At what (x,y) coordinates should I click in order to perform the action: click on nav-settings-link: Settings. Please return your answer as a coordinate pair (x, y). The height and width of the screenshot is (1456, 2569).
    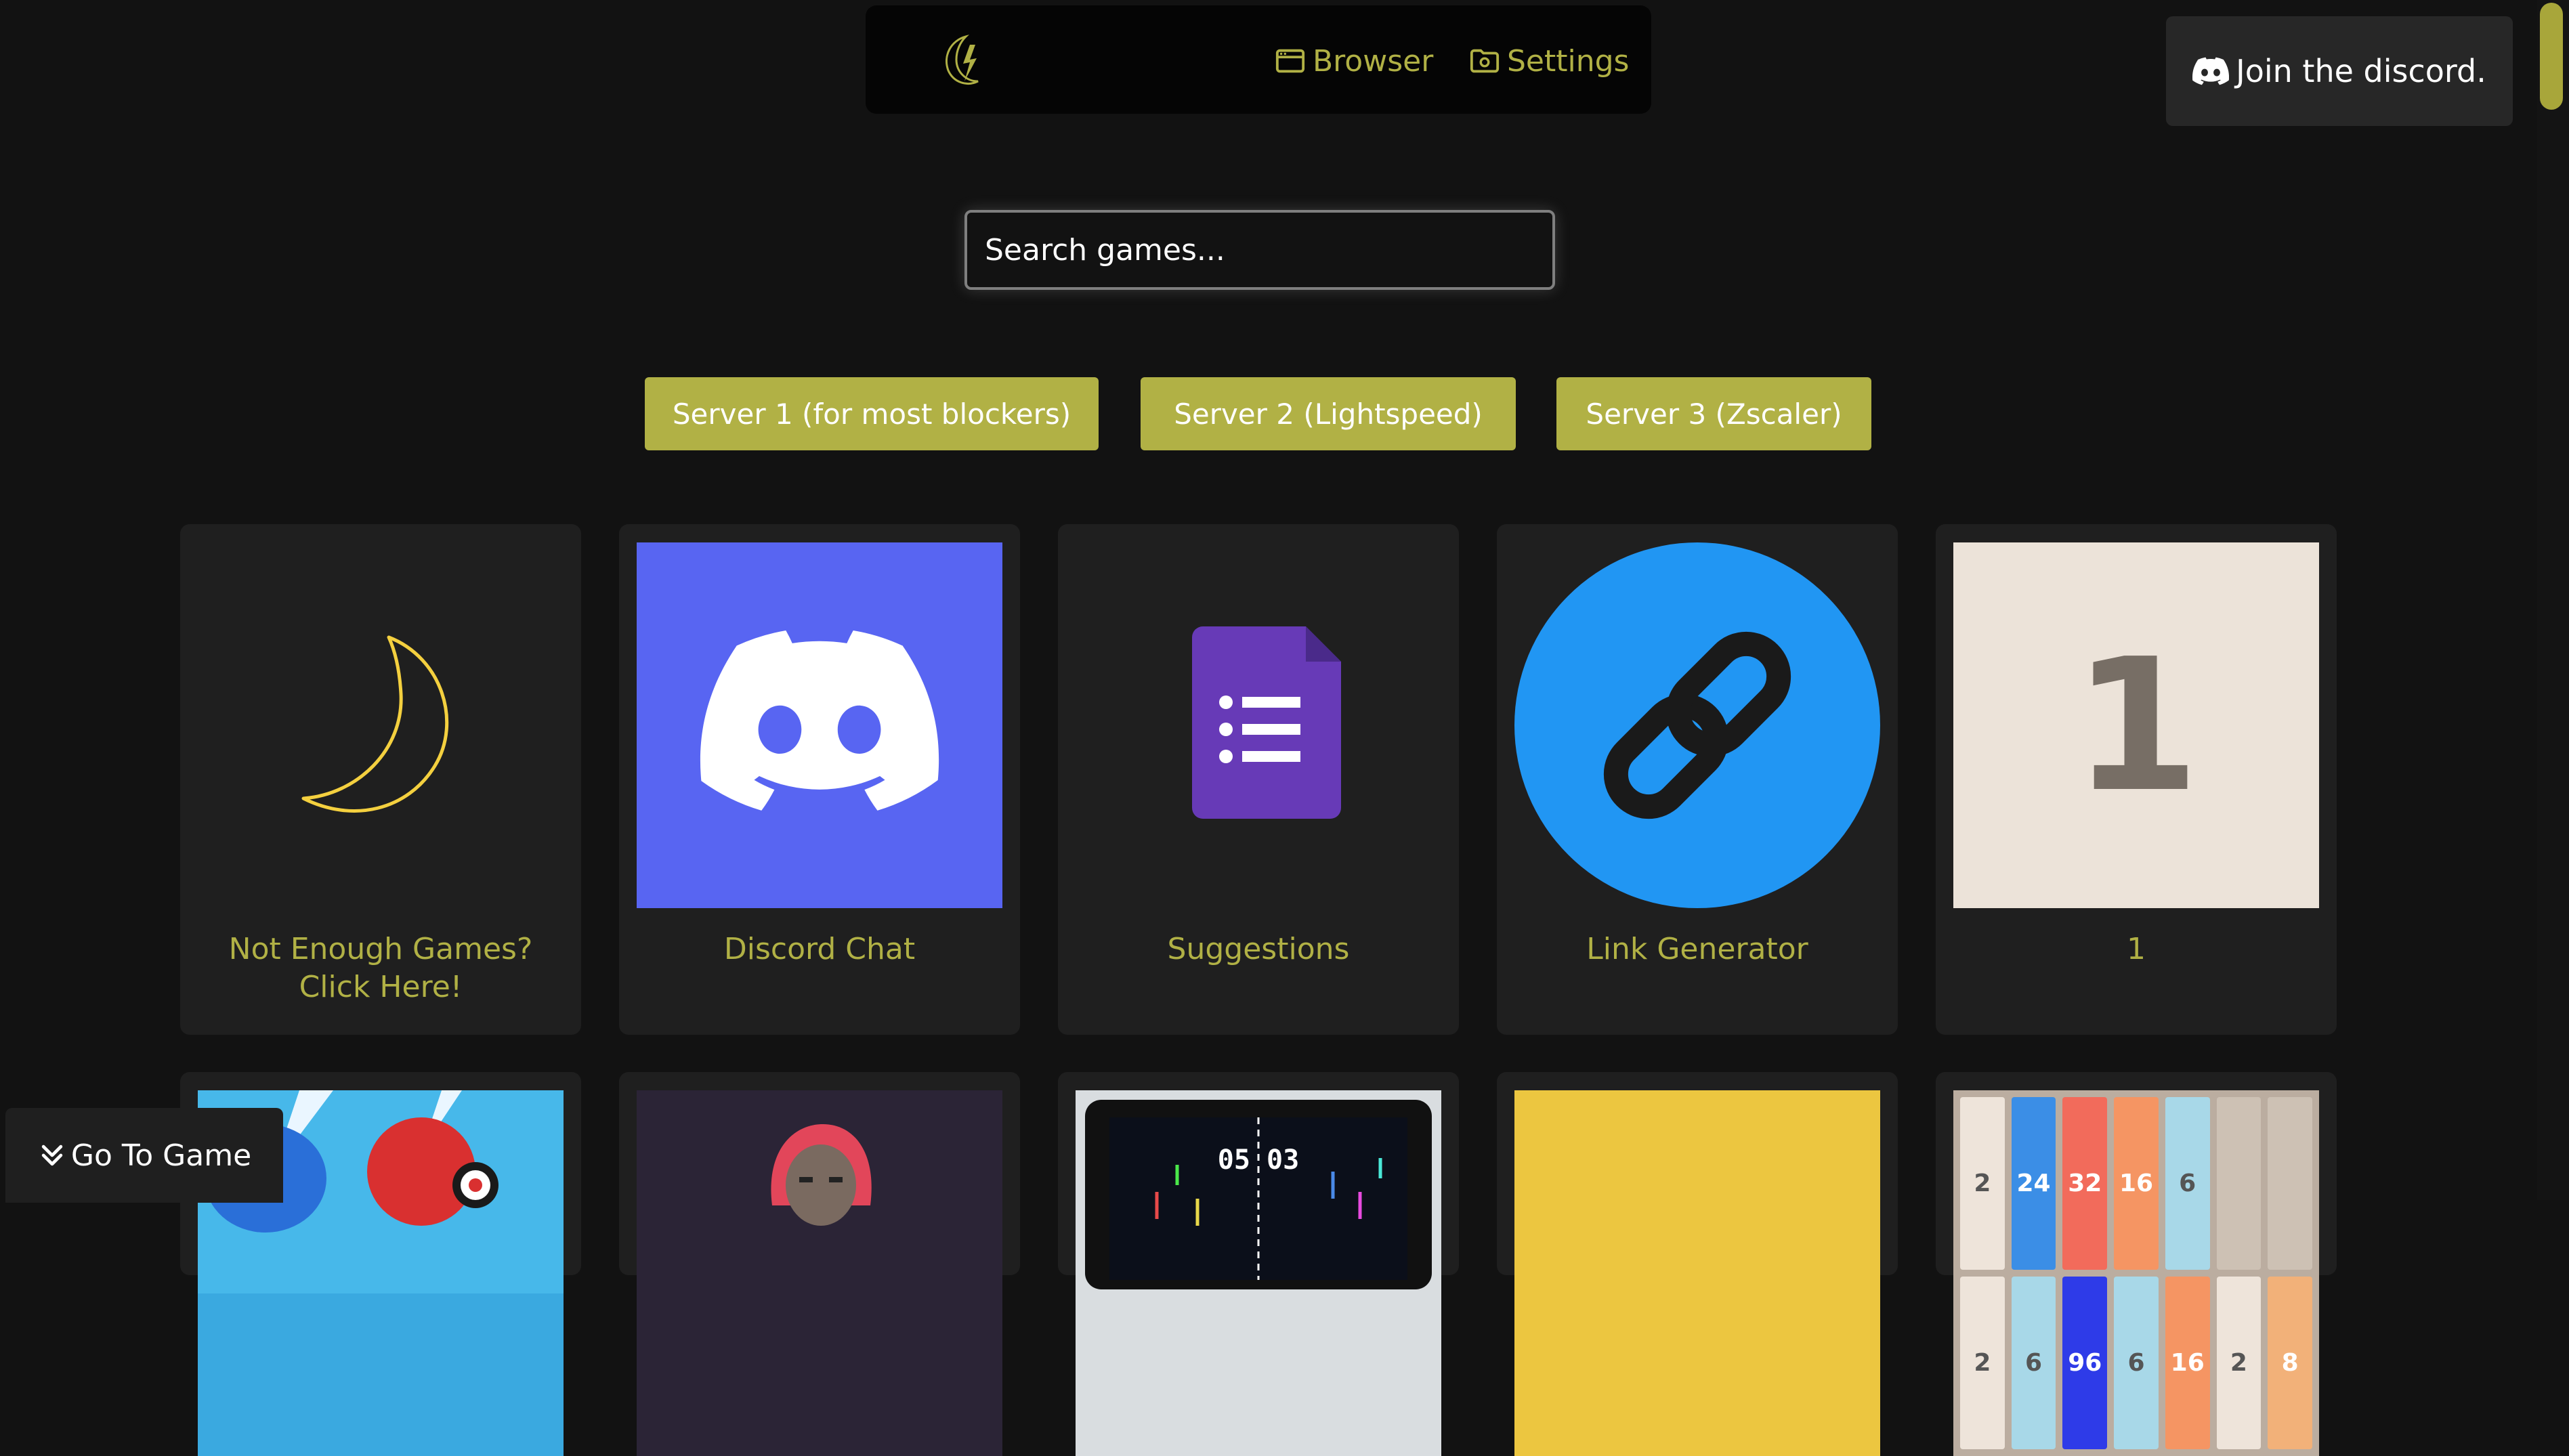
    Looking at the image, I should click on (1549, 61).